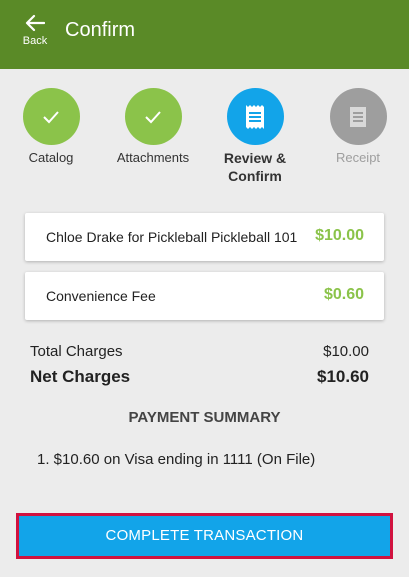 The image size is (409, 577). I want to click on line-item-amount: $10.00, so click(339, 235).